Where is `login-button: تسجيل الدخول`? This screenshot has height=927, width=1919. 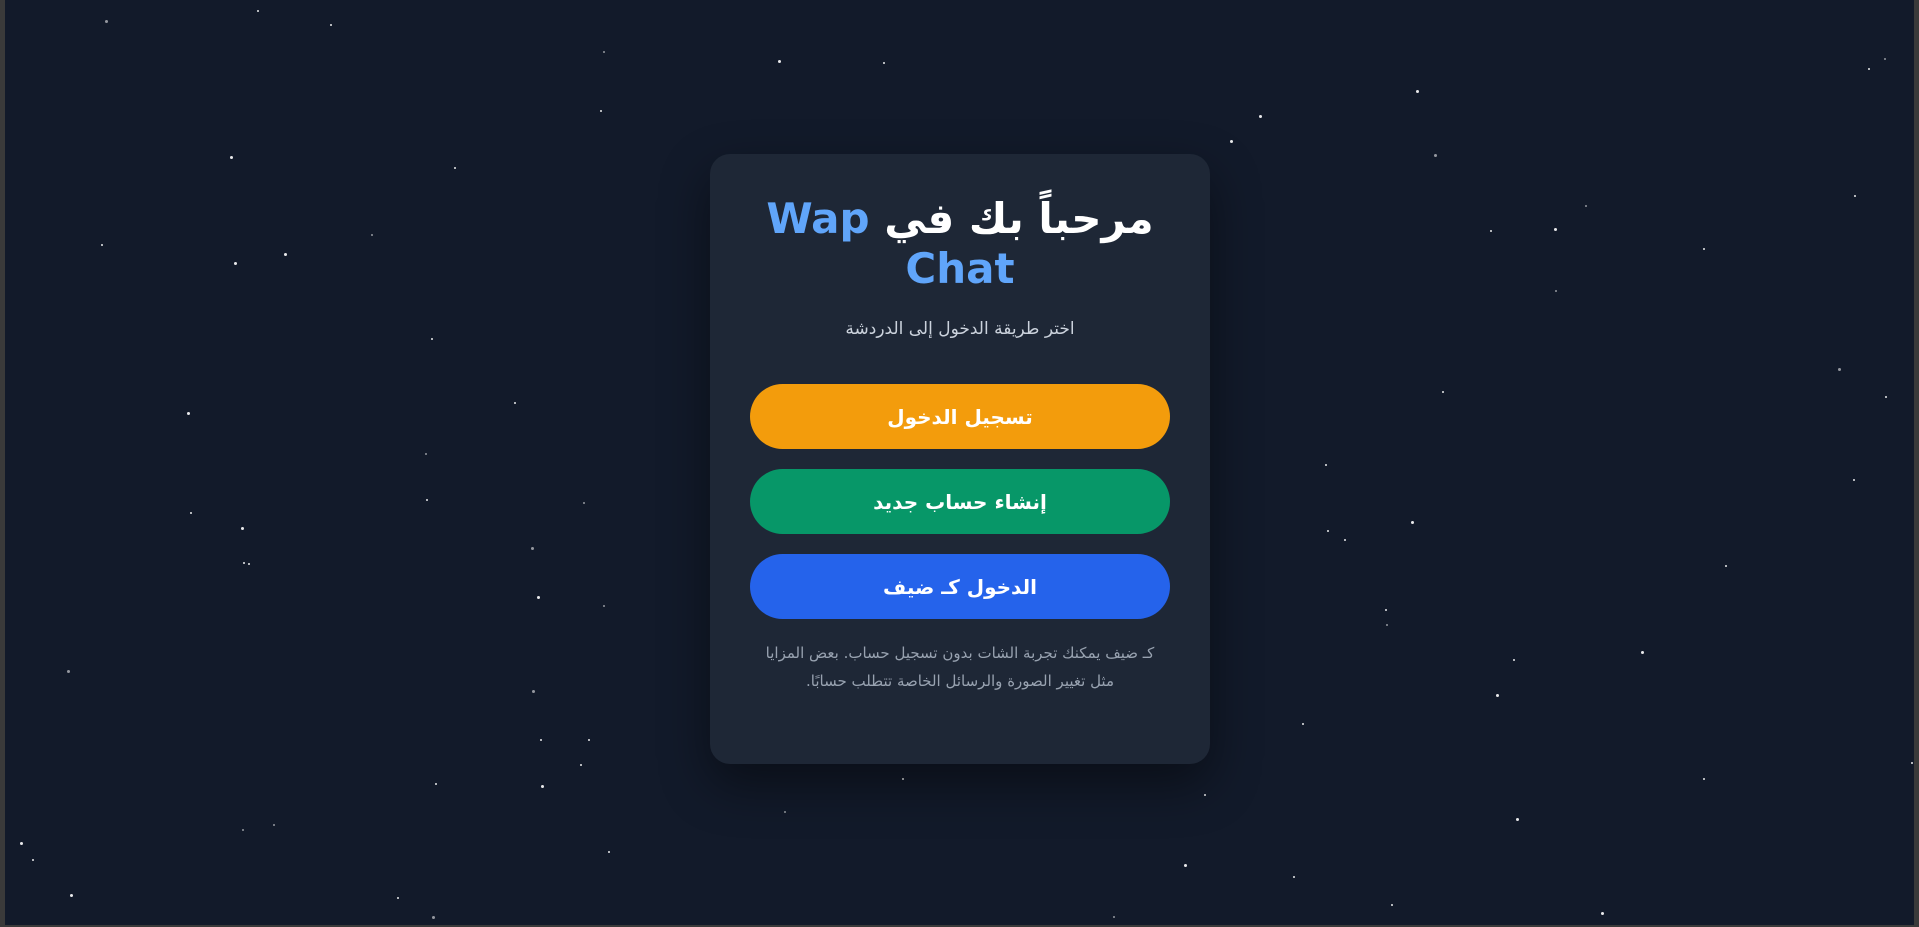
login-button: تسجيل الدخول is located at coordinates (960, 416).